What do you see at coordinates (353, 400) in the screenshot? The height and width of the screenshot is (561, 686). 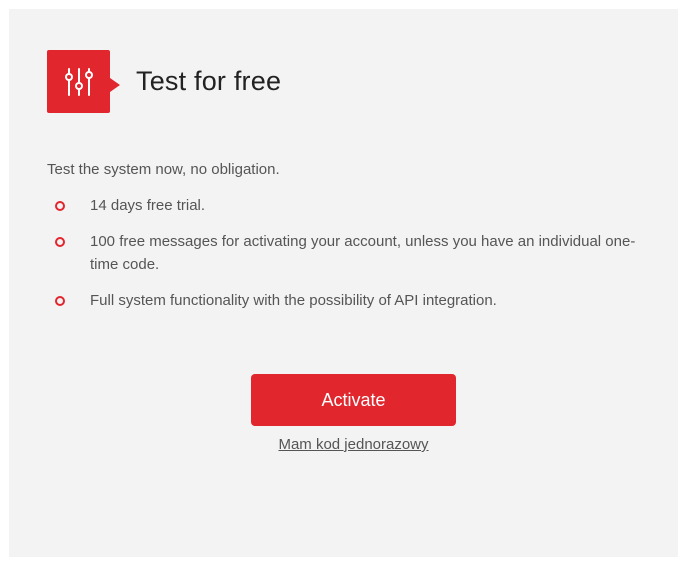 I see `activate-button: Activate` at bounding box center [353, 400].